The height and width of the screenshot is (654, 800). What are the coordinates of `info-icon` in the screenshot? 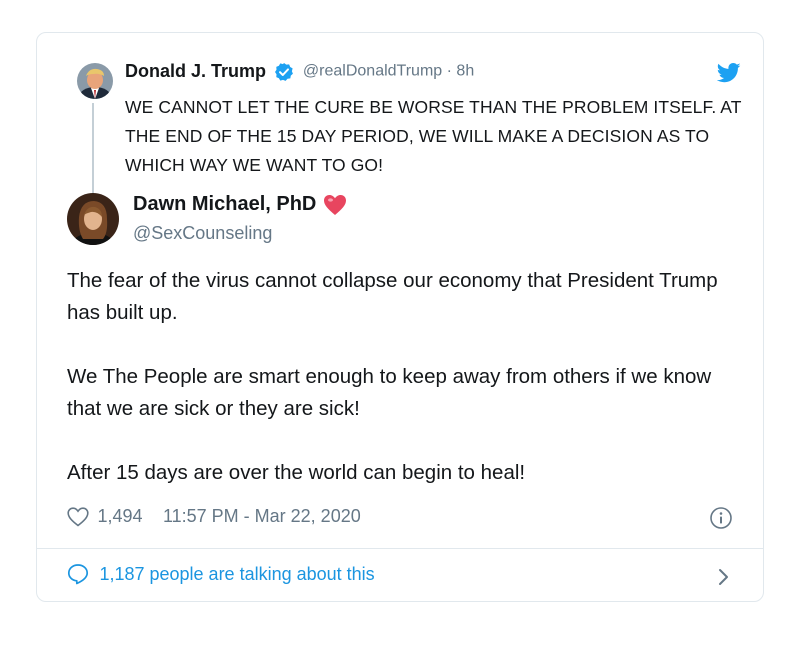 It's located at (721, 518).